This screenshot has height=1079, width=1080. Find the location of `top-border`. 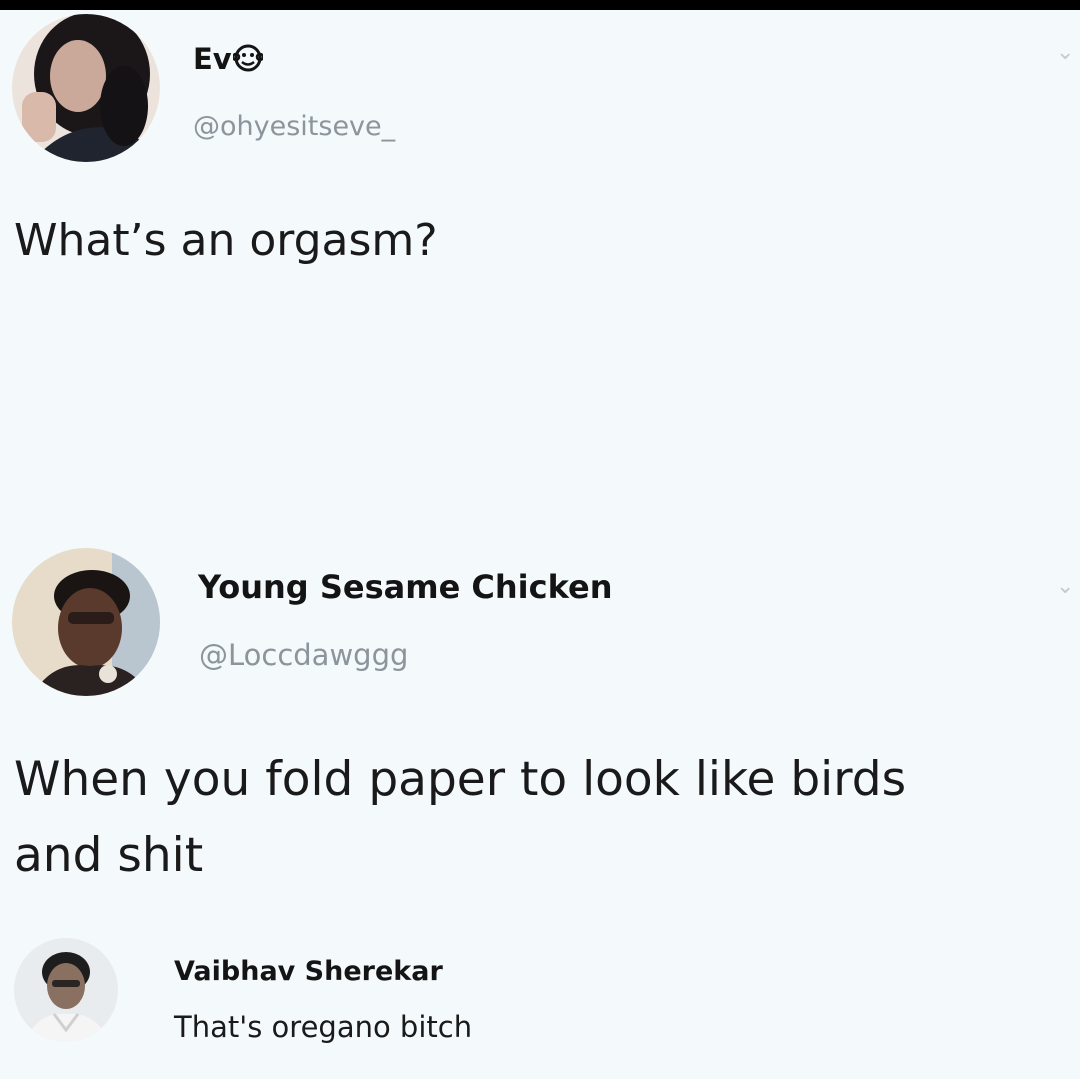

top-border is located at coordinates (540, 5).